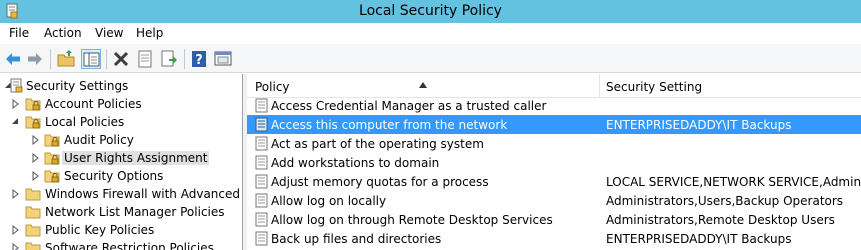 The image size is (861, 250). I want to click on tree-item-public-key-policies: Public Key Policies, so click(121, 230).